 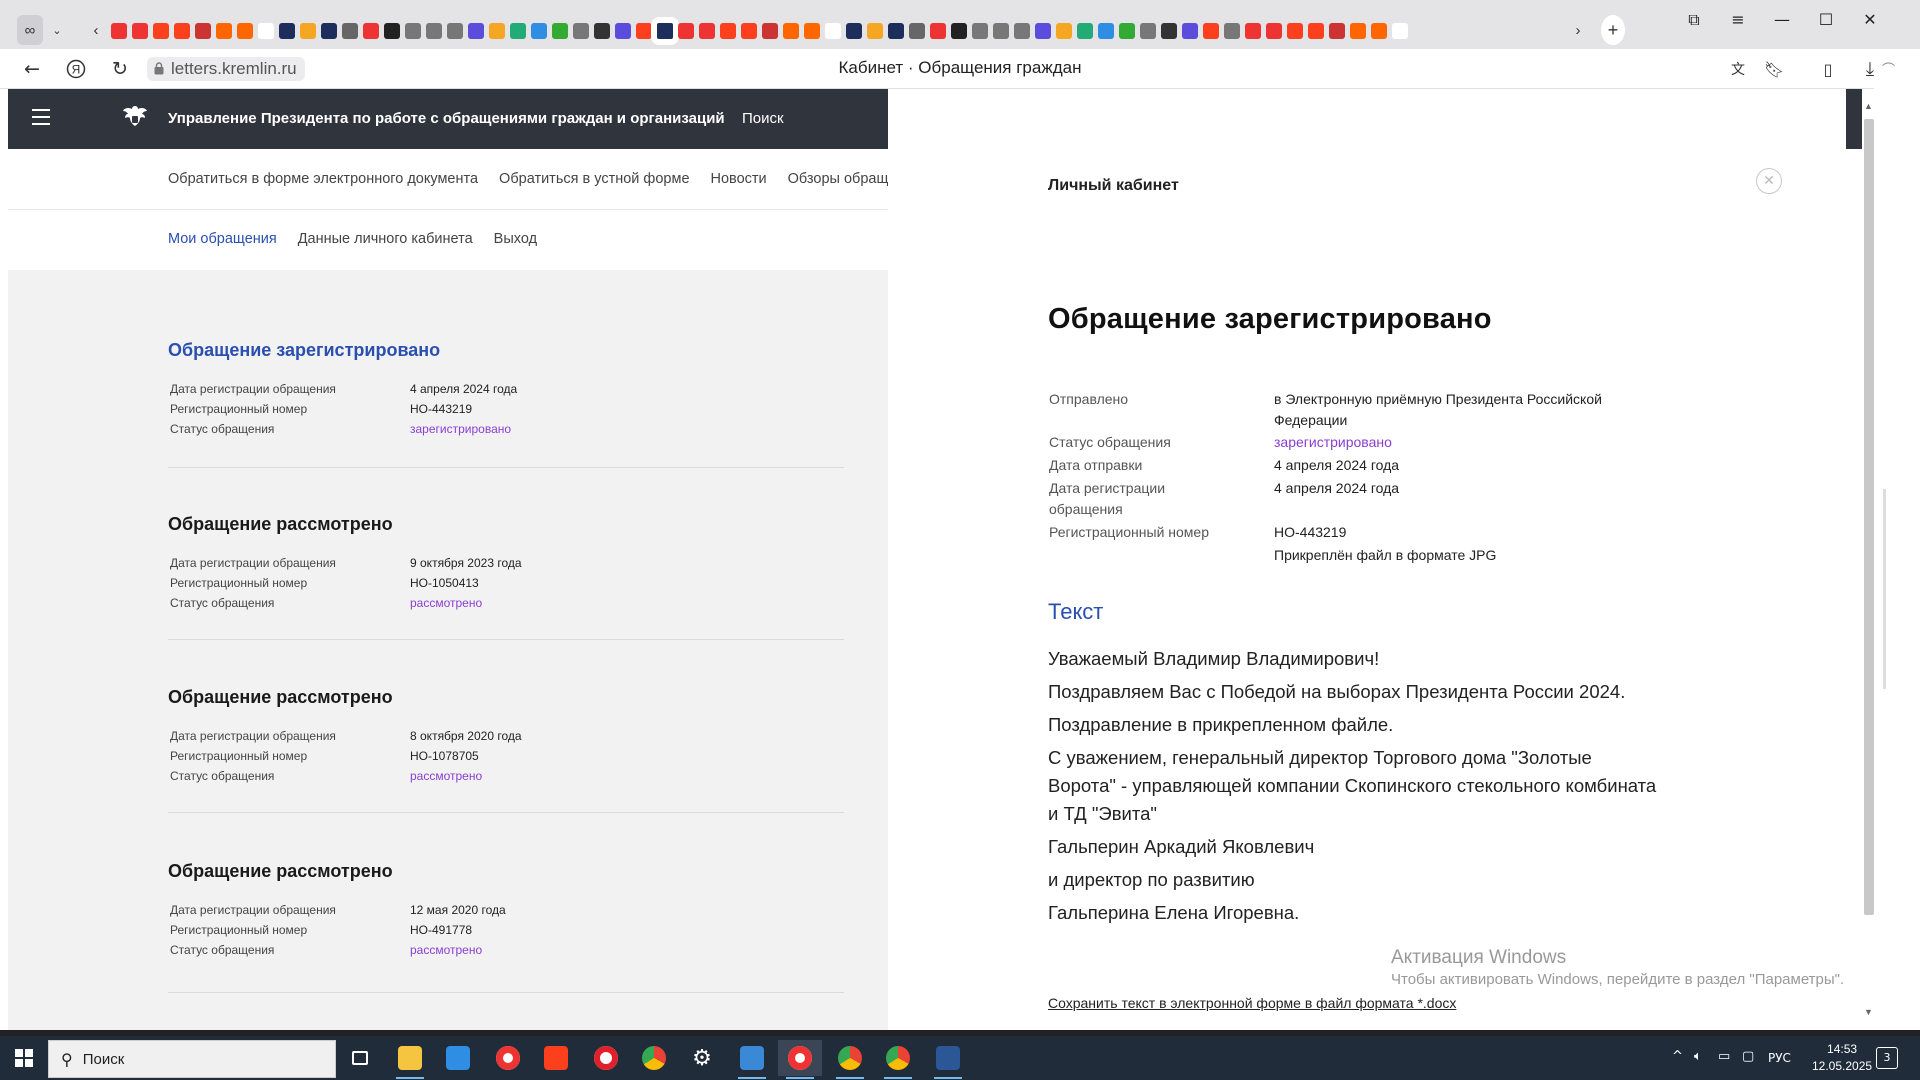 What do you see at coordinates (410, 1059) in the screenshot?
I see `file-explorer-icon` at bounding box center [410, 1059].